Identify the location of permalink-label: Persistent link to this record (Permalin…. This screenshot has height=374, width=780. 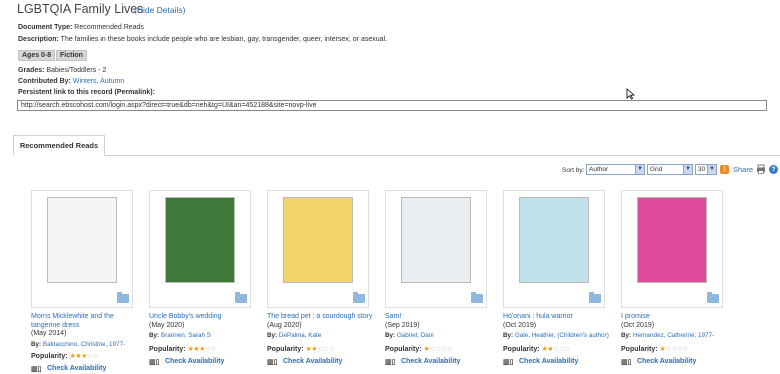
(86, 92).